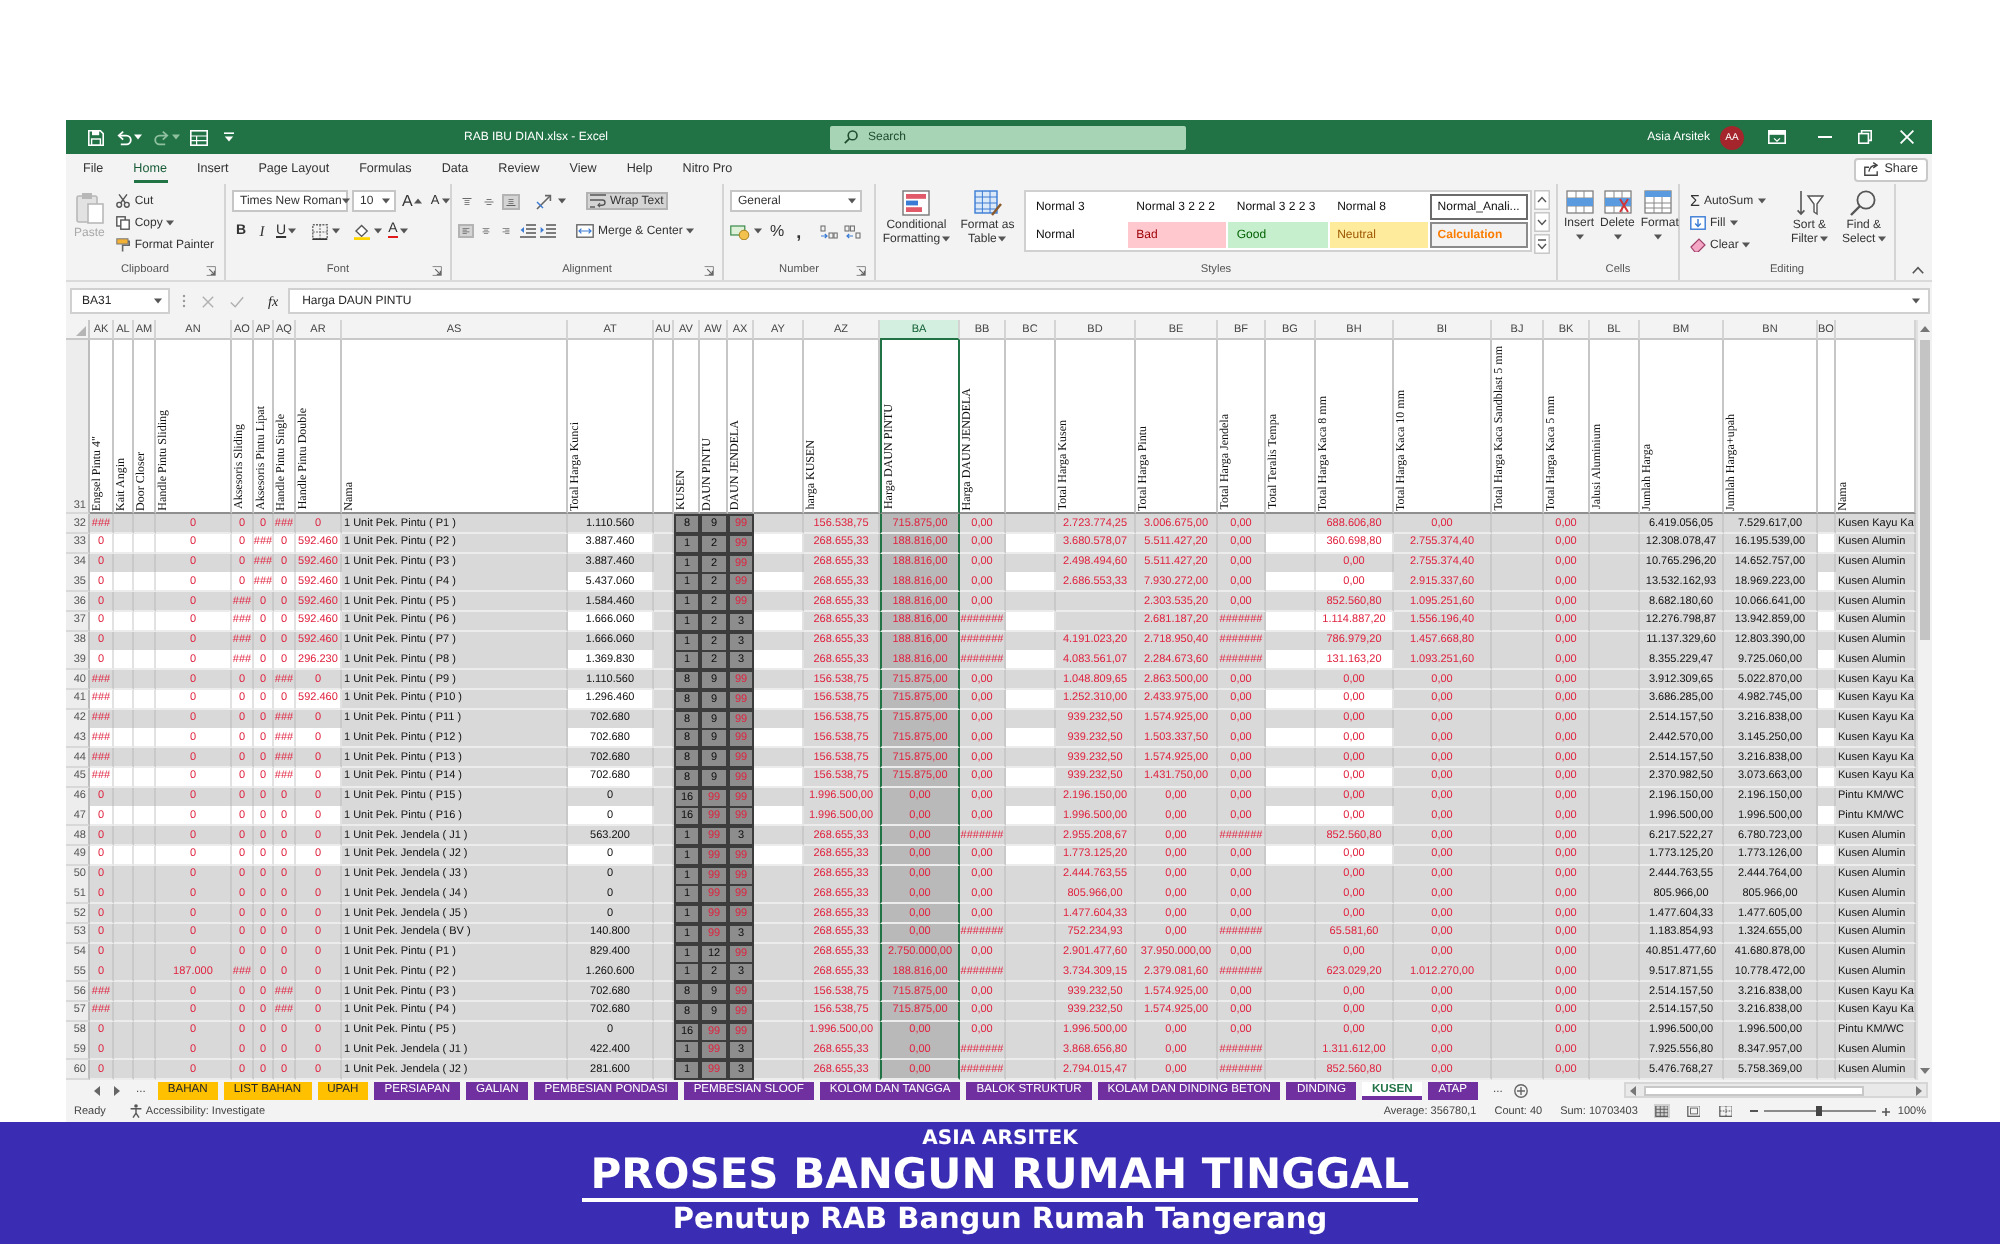 The image size is (2000, 1244). What do you see at coordinates (320, 231) in the screenshot?
I see `borders-icon` at bounding box center [320, 231].